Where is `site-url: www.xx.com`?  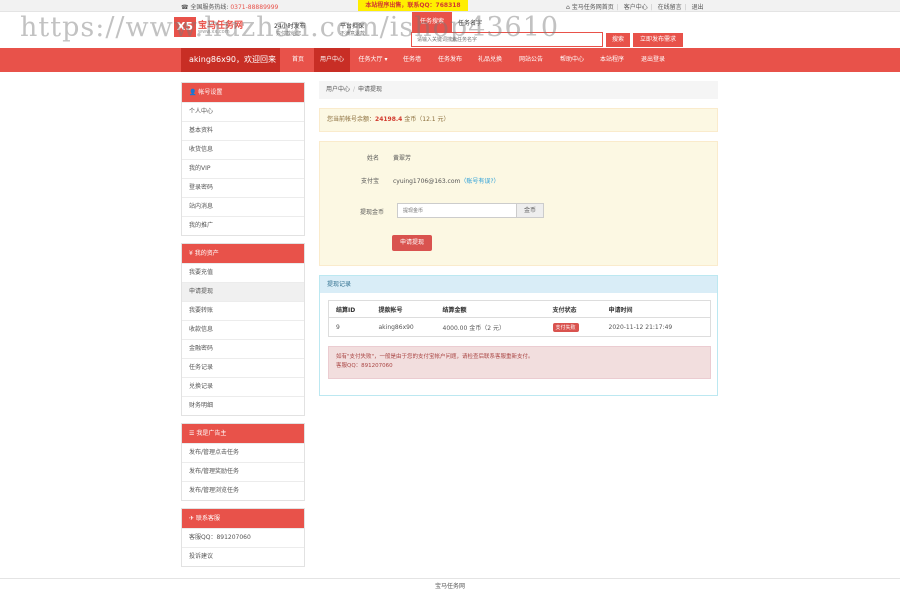 site-url: www.xx.com is located at coordinates (214, 32).